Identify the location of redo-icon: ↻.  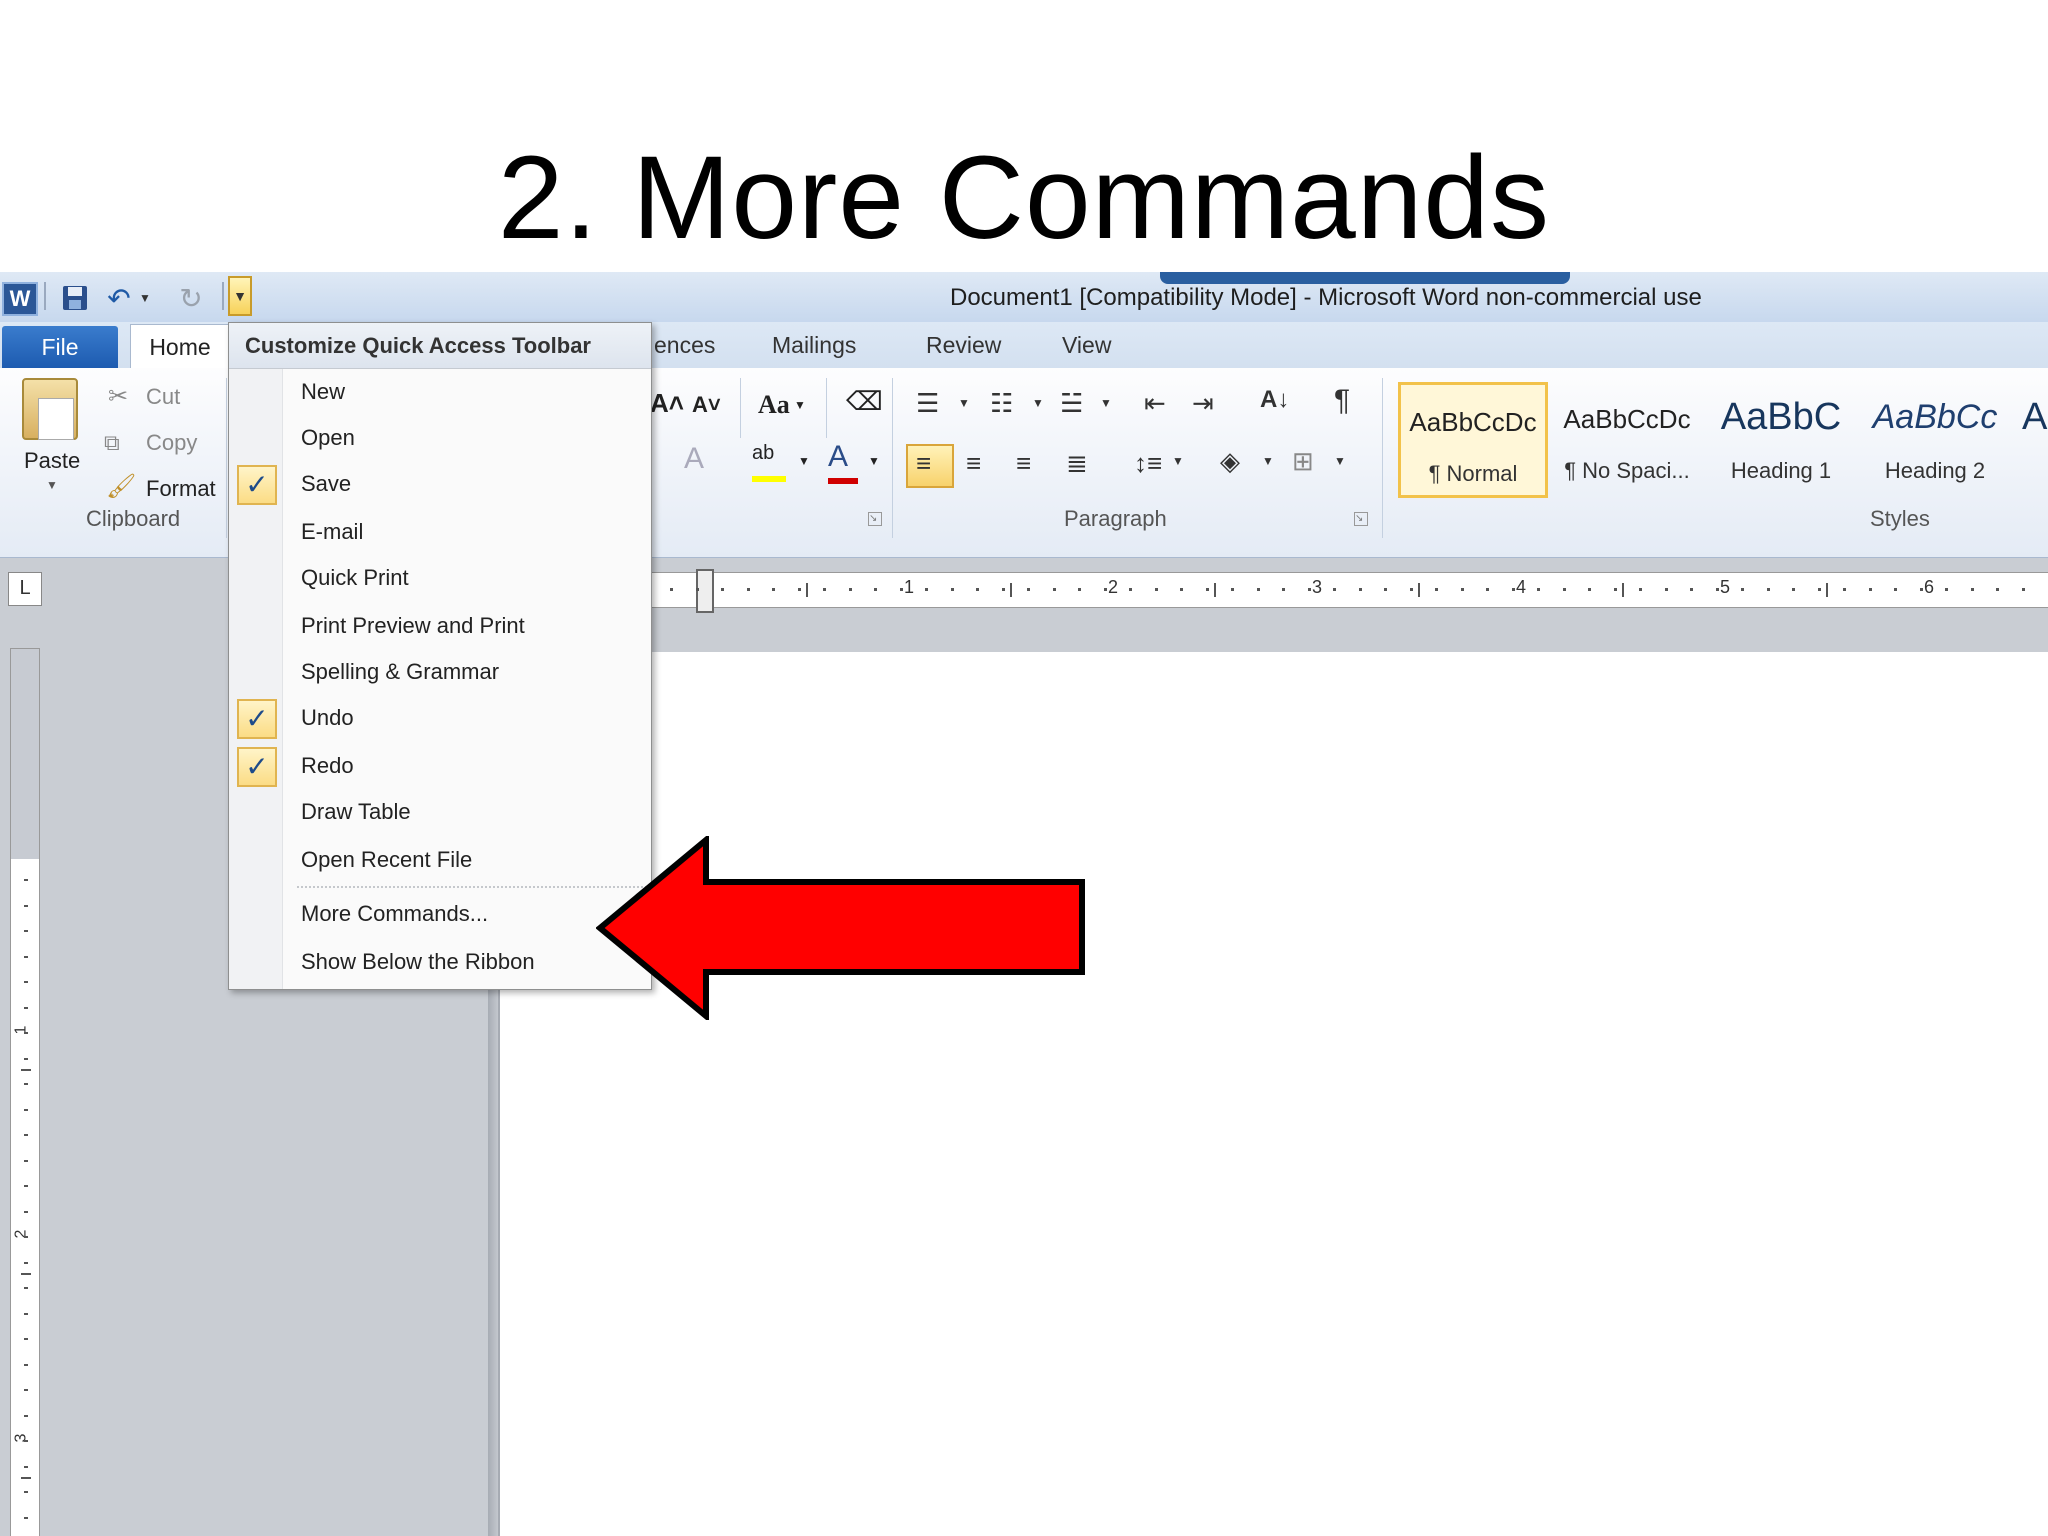
(191, 298).